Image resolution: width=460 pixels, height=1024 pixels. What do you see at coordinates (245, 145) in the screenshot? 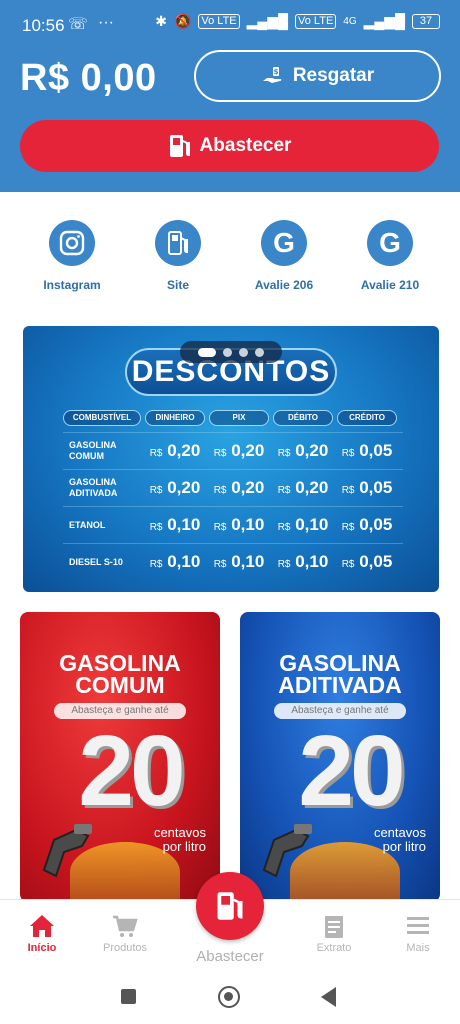
I see `abastecer-label: Abastecer` at bounding box center [245, 145].